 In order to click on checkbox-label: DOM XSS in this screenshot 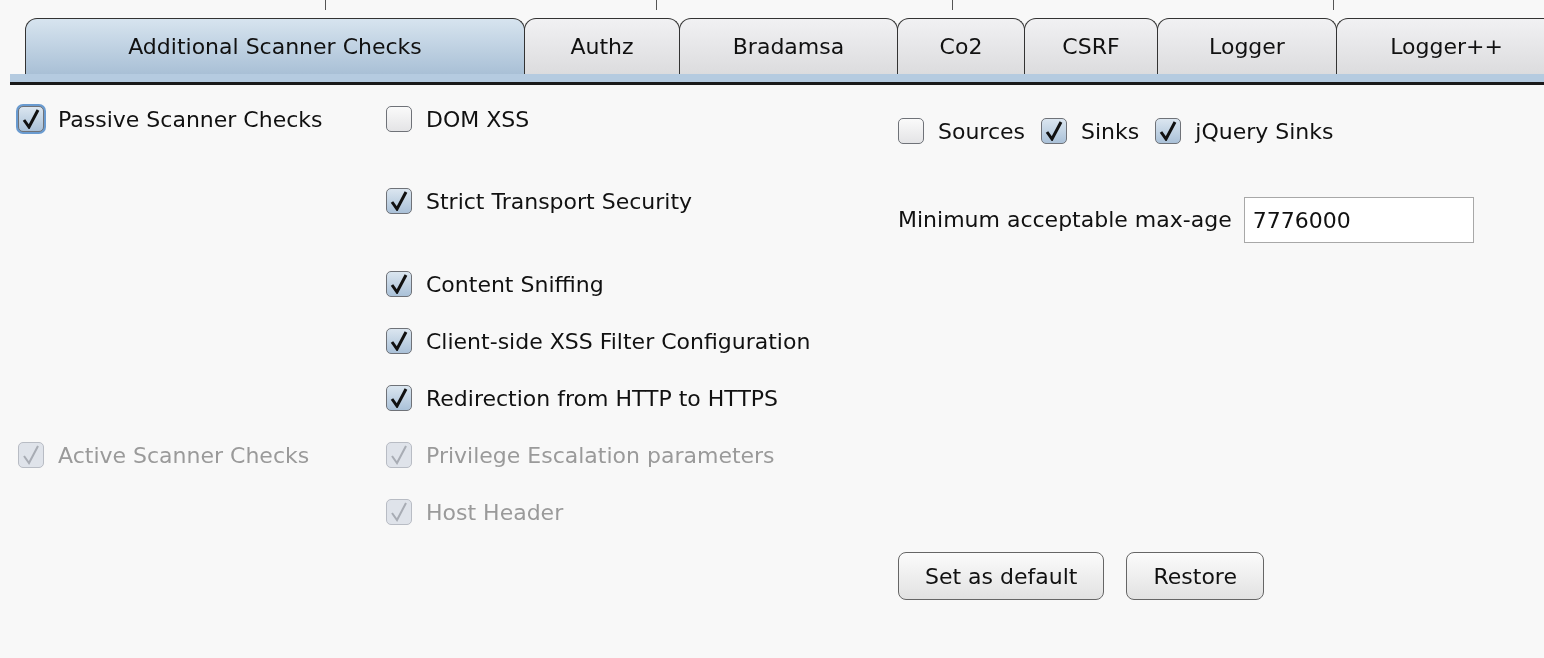, I will do `click(478, 119)`.